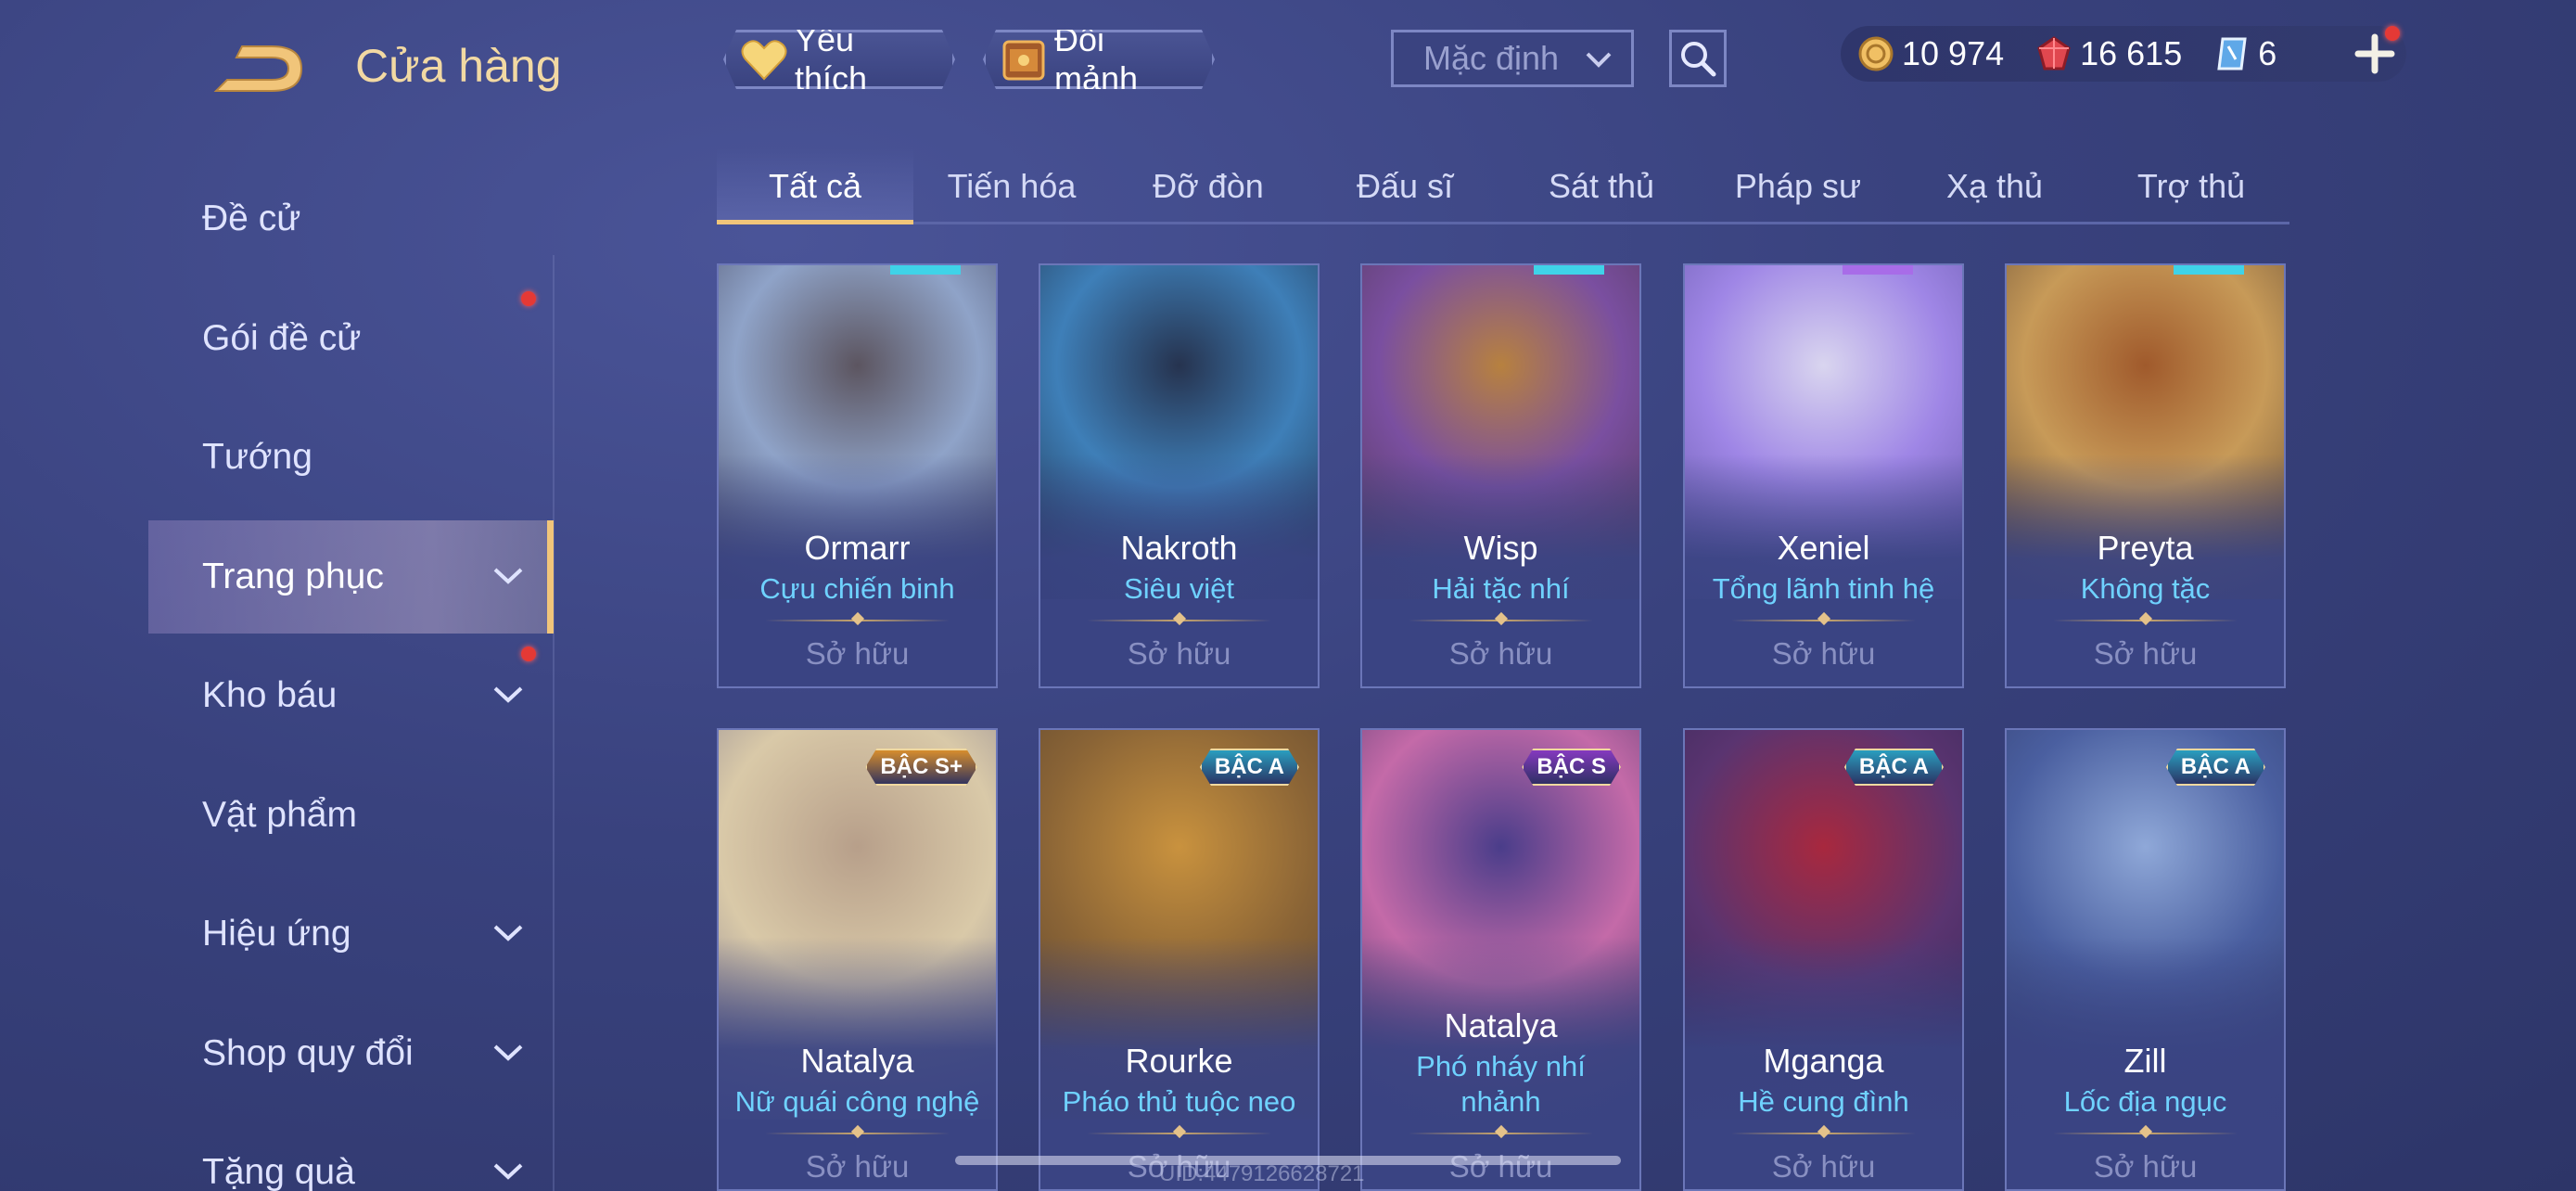 This screenshot has height=1191, width=2576. What do you see at coordinates (1099, 60) in the screenshot?
I see `fragment-exchange-button: Đổi mảnh` at bounding box center [1099, 60].